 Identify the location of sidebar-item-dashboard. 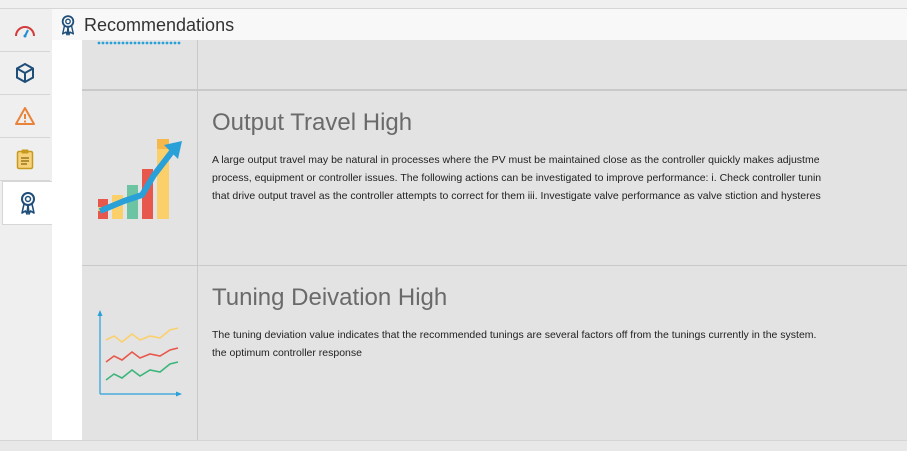
(25, 30).